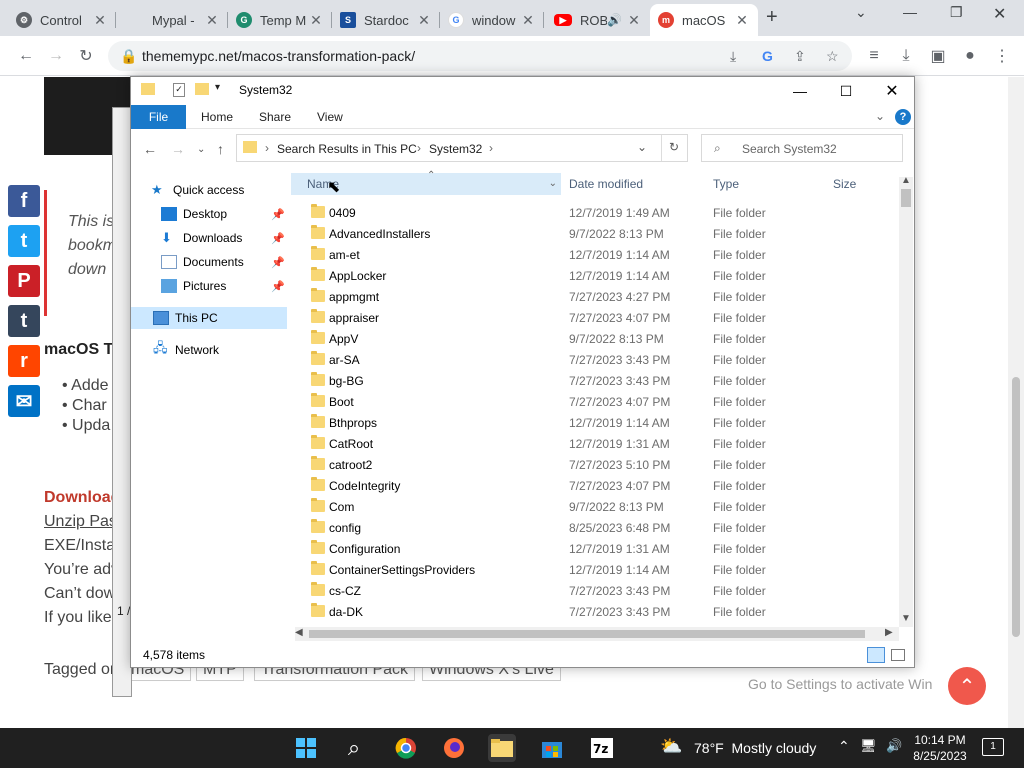 The width and height of the screenshot is (1024, 768). I want to click on file-row: appraiser 7/27/2023 4:07 PM File folder, so click(595, 318).